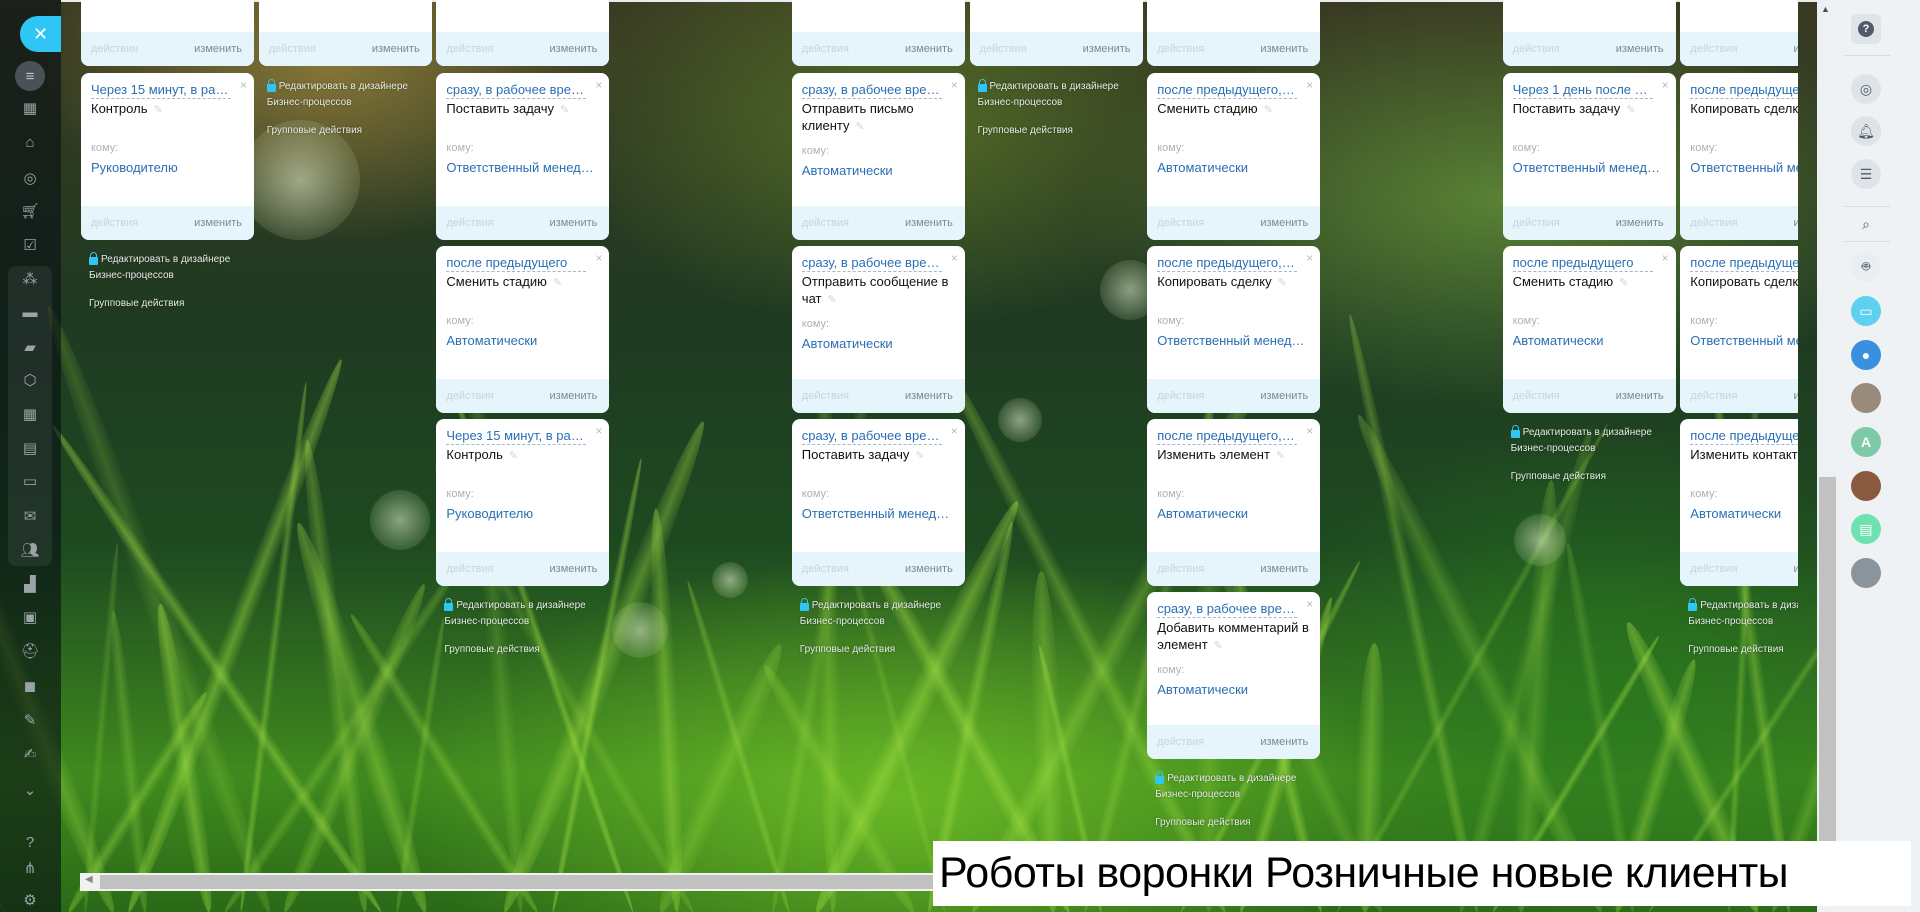  I want to click on scroll-left-arrow-icon: ◀, so click(89, 879).